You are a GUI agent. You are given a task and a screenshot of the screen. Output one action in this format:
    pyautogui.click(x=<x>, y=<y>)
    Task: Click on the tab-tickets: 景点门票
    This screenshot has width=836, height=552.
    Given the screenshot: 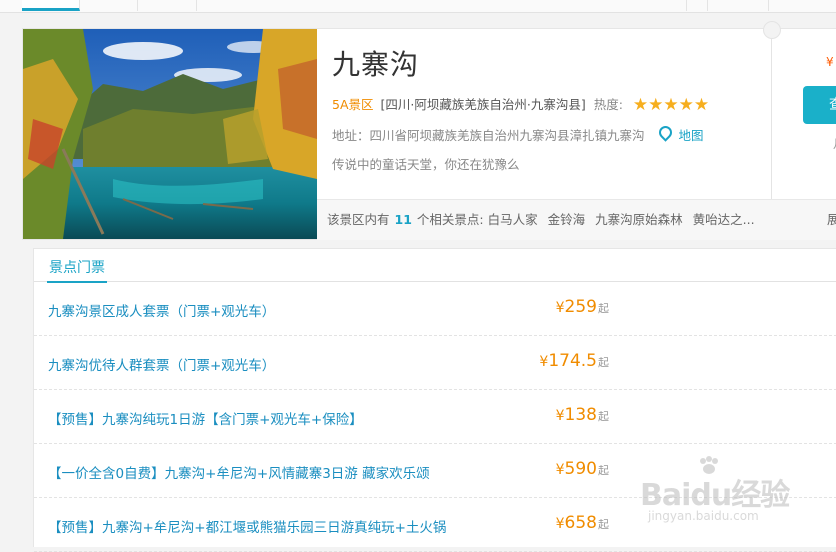 What is the action you would take?
    pyautogui.click(x=77, y=270)
    